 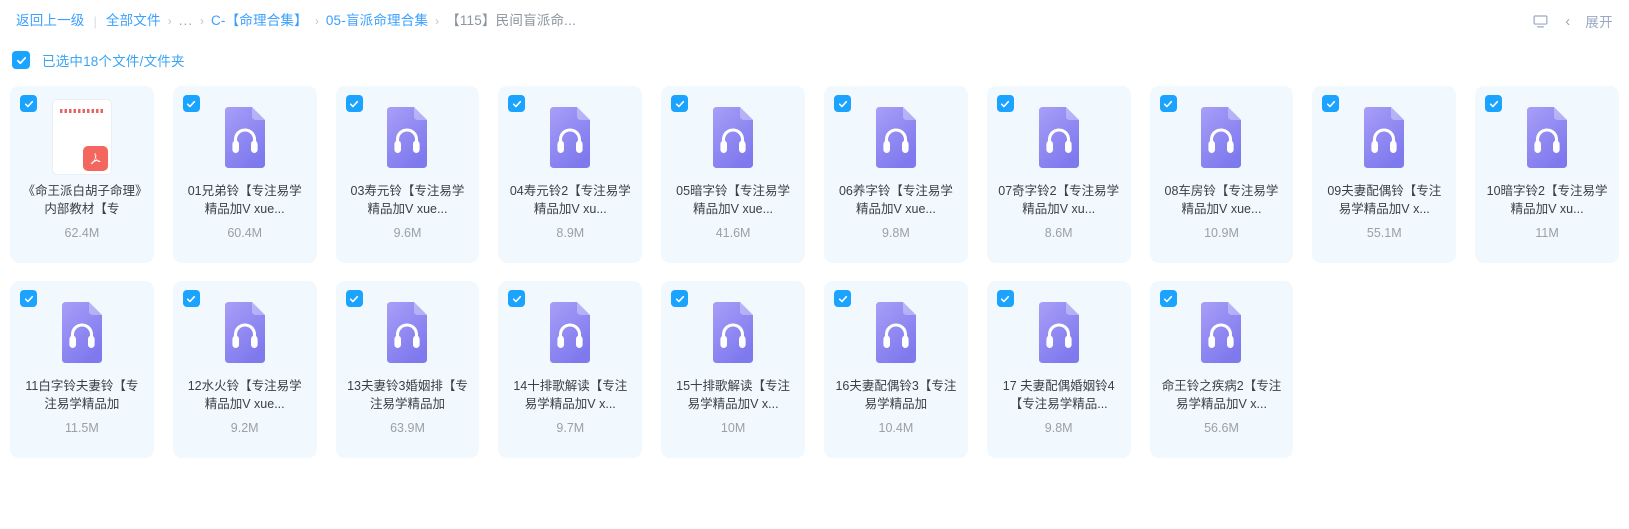 I want to click on file-size-label: 10.9M, so click(x=1221, y=233).